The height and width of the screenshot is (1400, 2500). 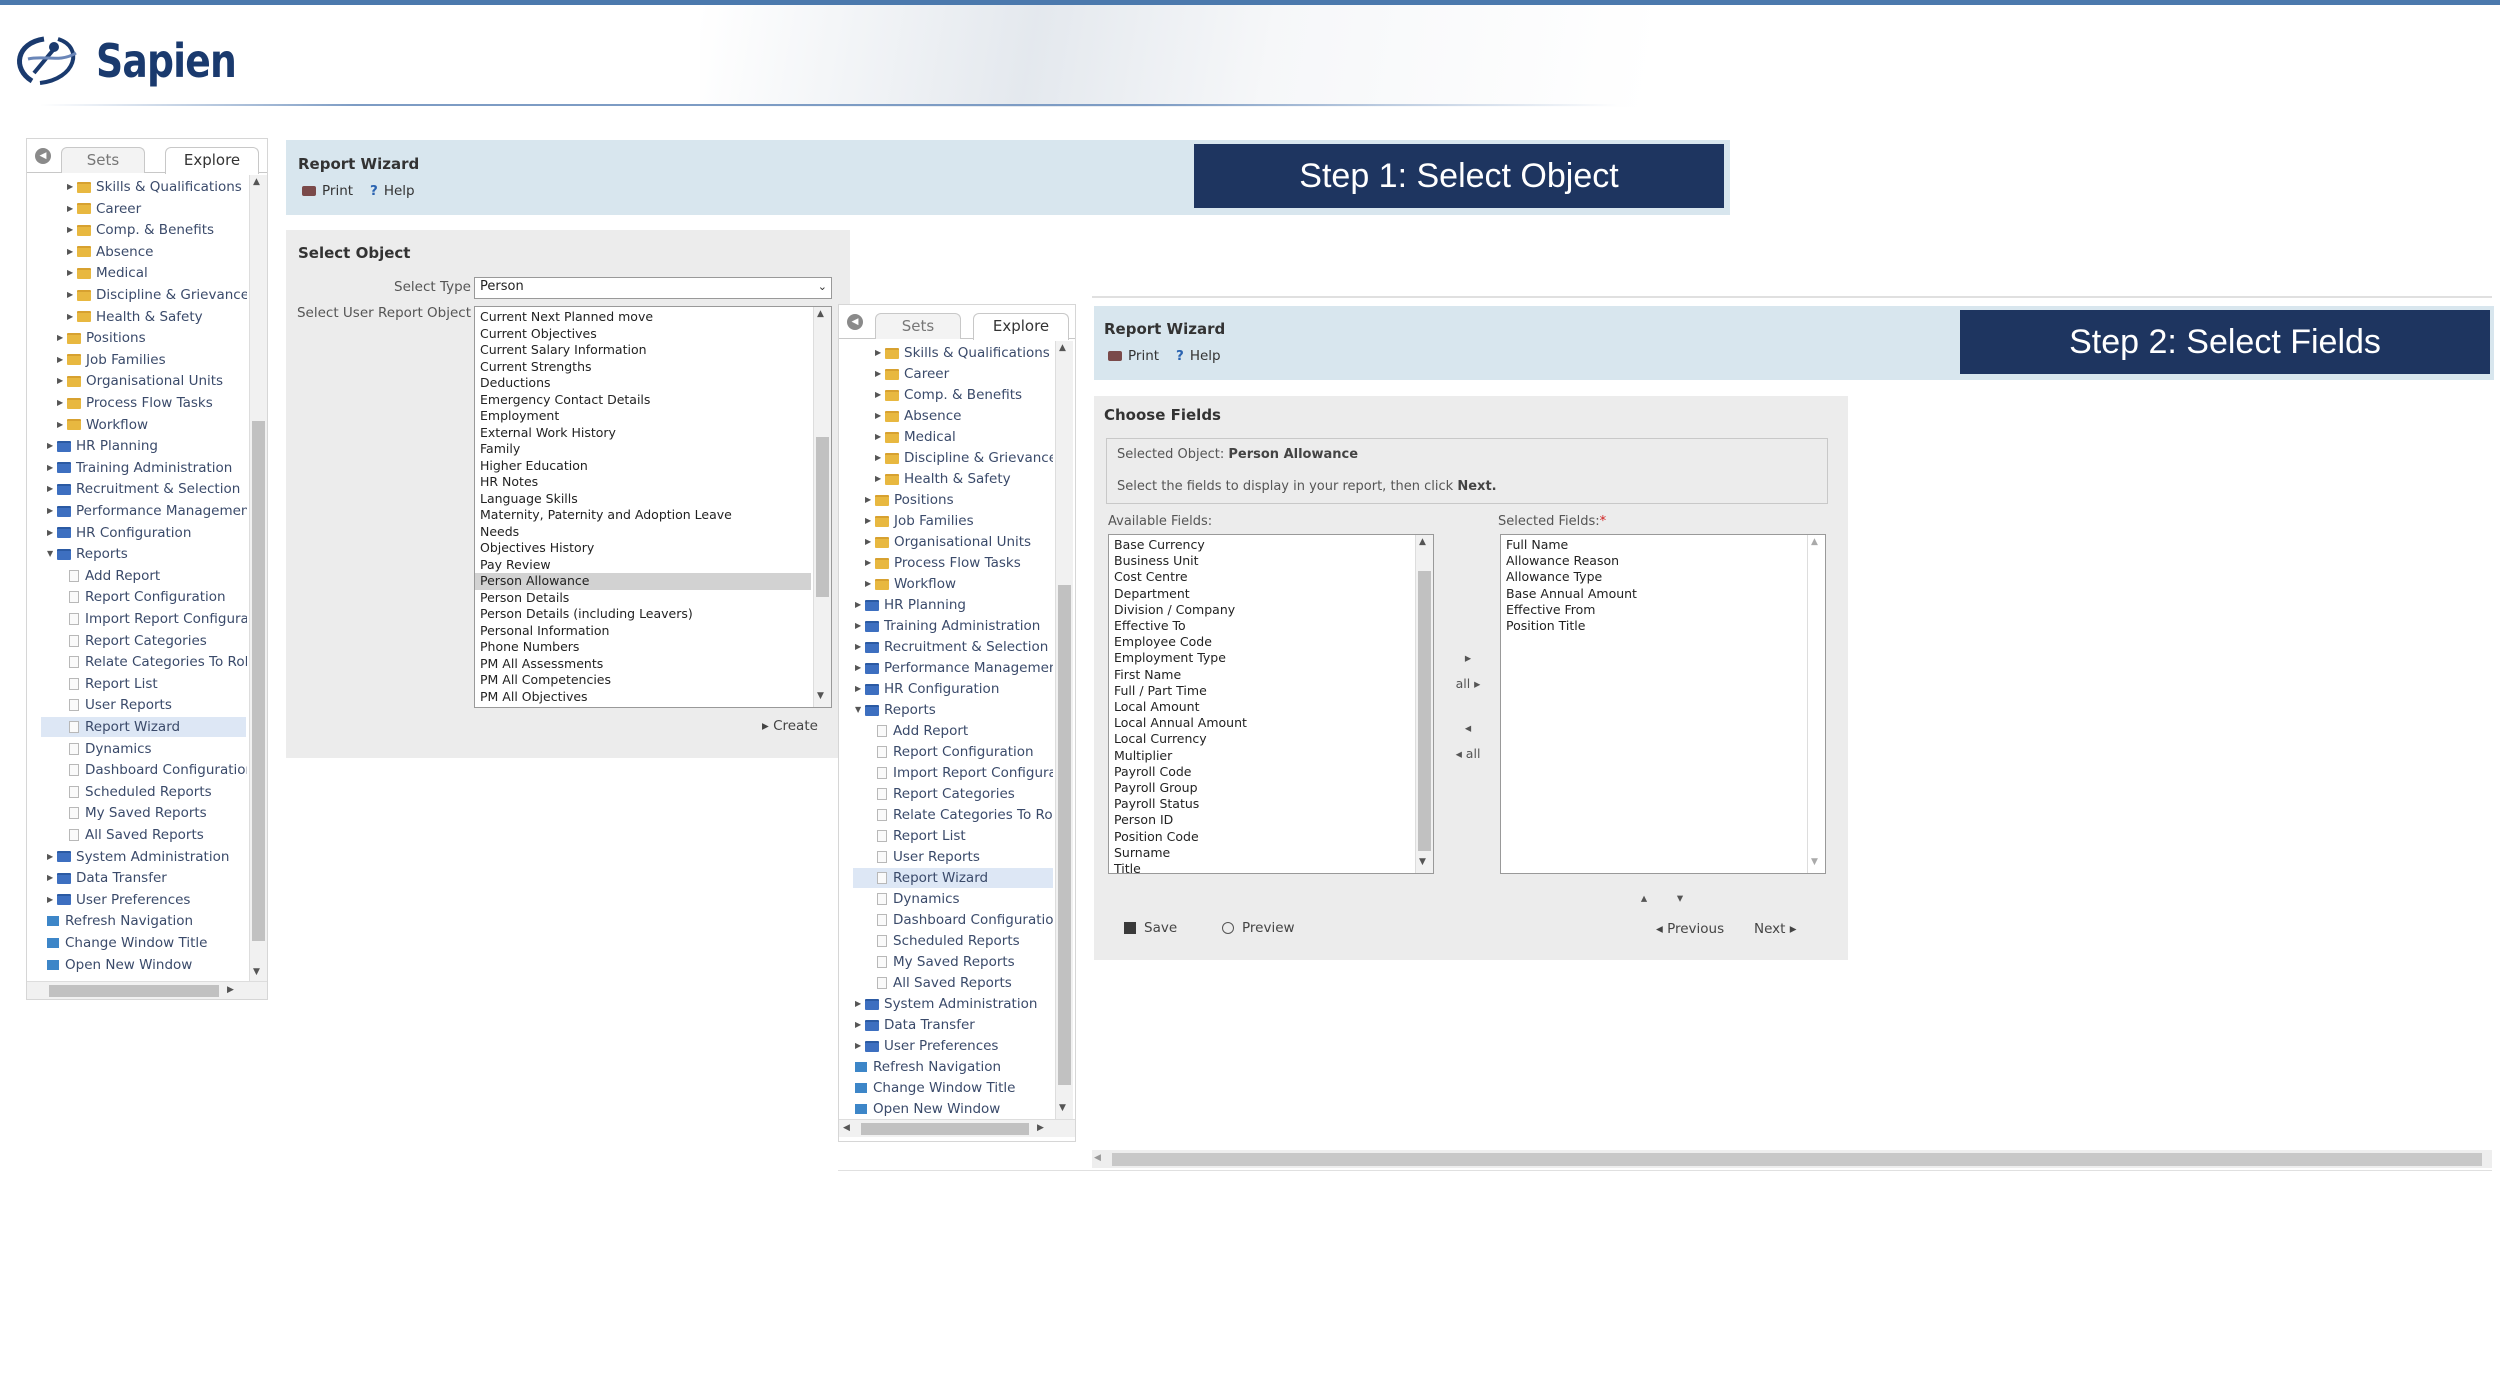 What do you see at coordinates (1156, 804) in the screenshot?
I see `list-item: Payroll Status` at bounding box center [1156, 804].